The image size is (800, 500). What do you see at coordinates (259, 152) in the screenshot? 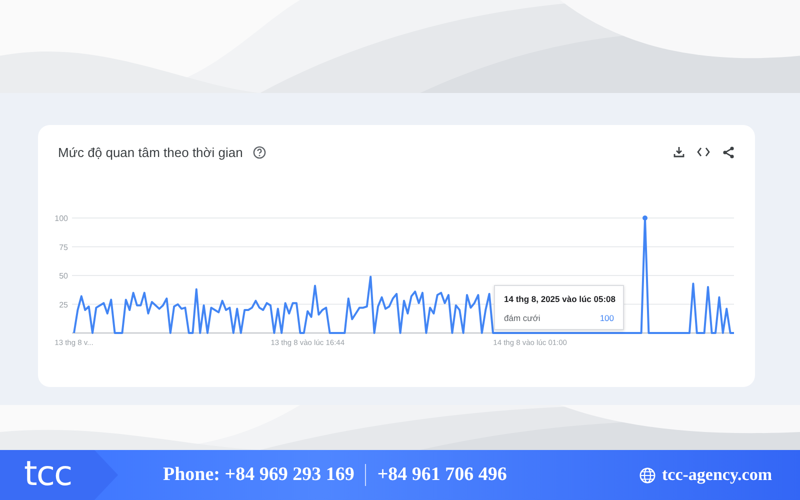
I see `help-icon` at bounding box center [259, 152].